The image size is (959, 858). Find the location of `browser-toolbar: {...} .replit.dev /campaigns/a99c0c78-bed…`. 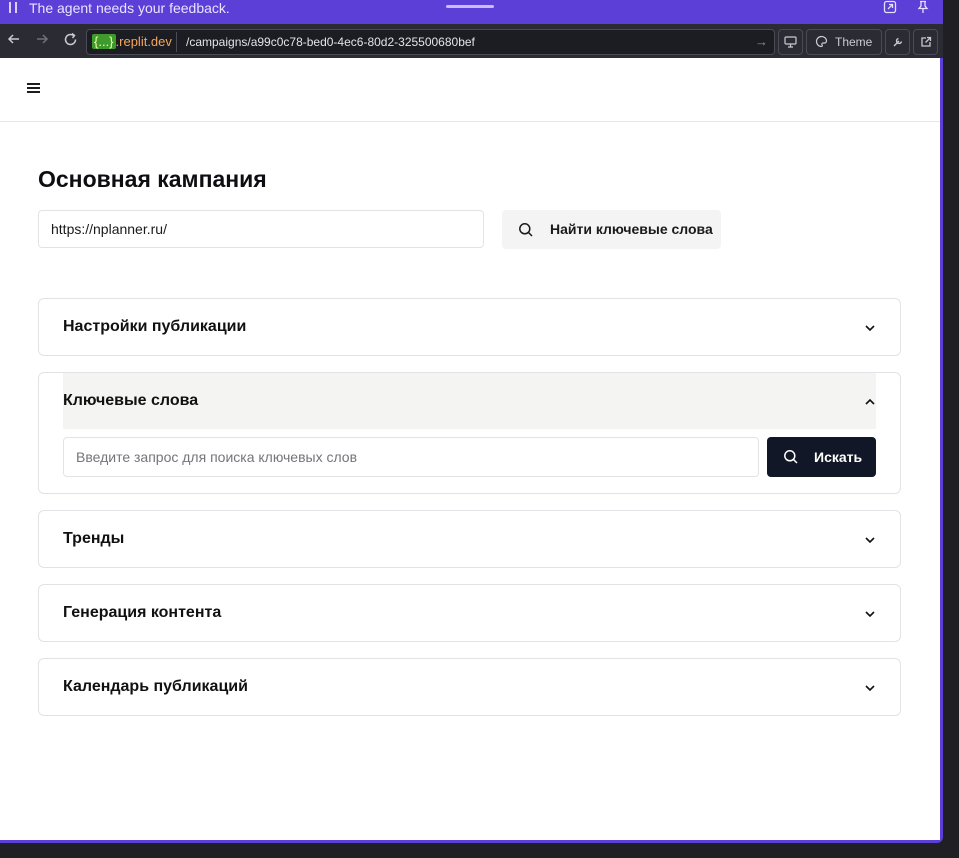

browser-toolbar: {...} .replit.dev /campaigns/a99c0c78-bed… is located at coordinates (471, 41).